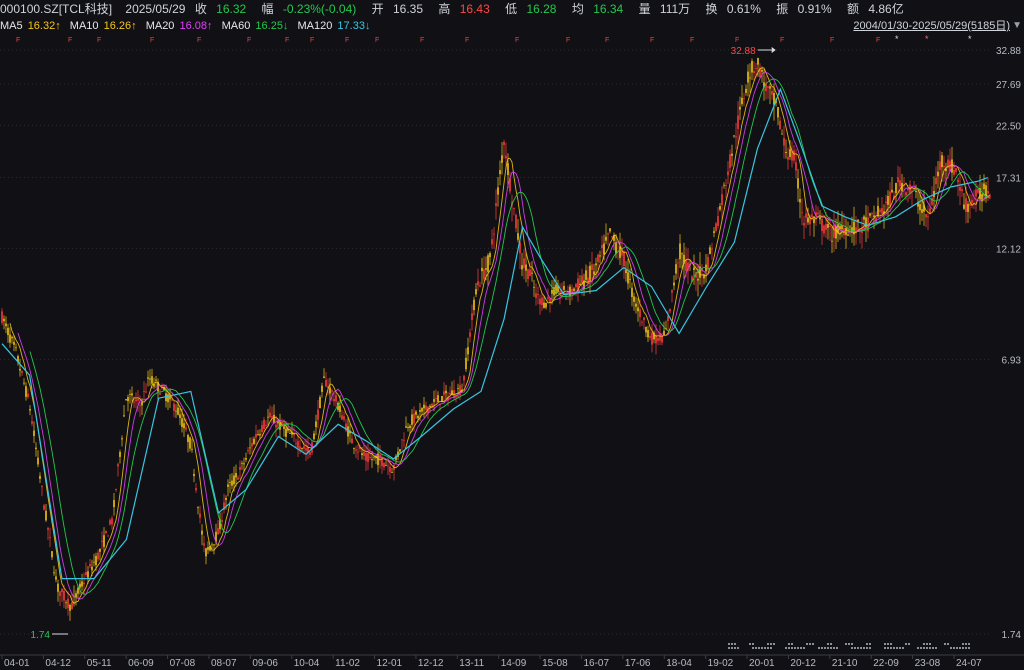 The width and height of the screenshot is (1024, 670). I want to click on avg-field: 均 16.34, so click(597, 9).